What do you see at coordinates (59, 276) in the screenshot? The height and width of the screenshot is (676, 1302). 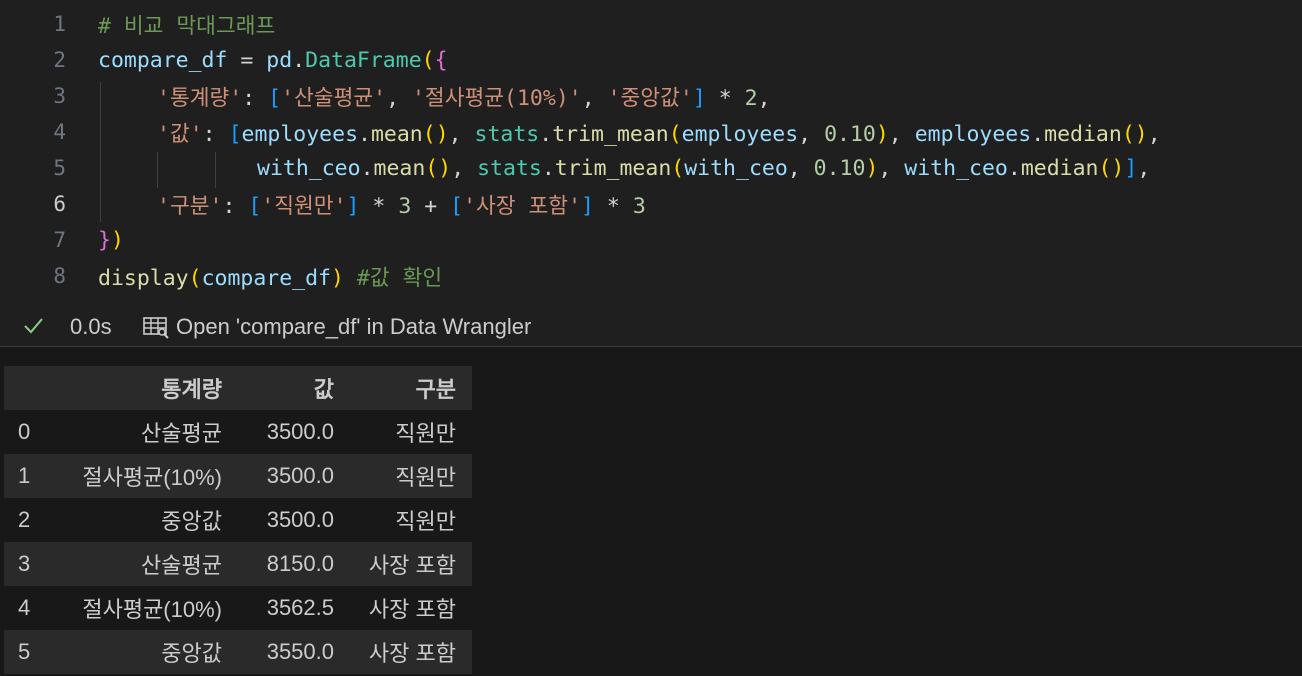 I see `line-number: 8` at bounding box center [59, 276].